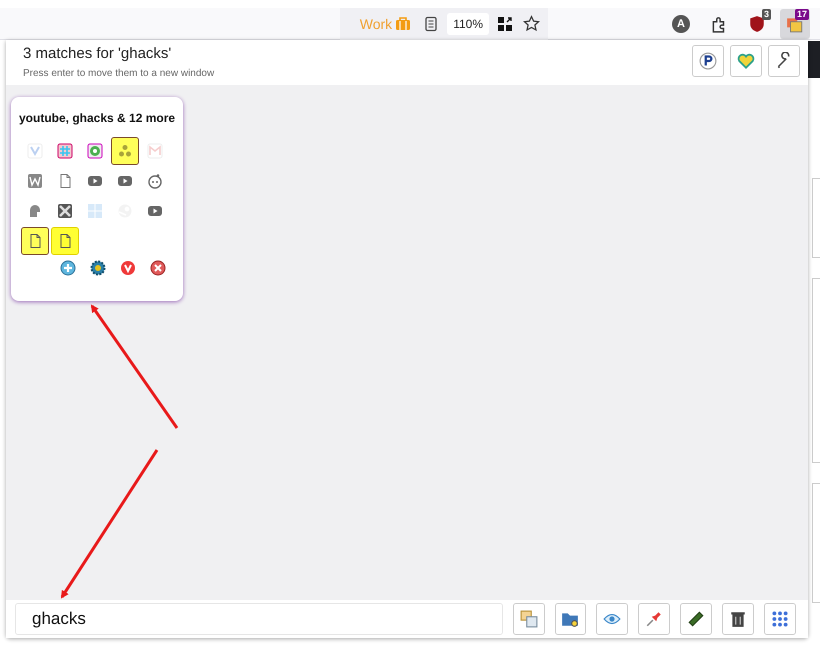 The width and height of the screenshot is (820, 645). Describe the element at coordinates (155, 181) in the screenshot. I see `alien-icon` at that location.